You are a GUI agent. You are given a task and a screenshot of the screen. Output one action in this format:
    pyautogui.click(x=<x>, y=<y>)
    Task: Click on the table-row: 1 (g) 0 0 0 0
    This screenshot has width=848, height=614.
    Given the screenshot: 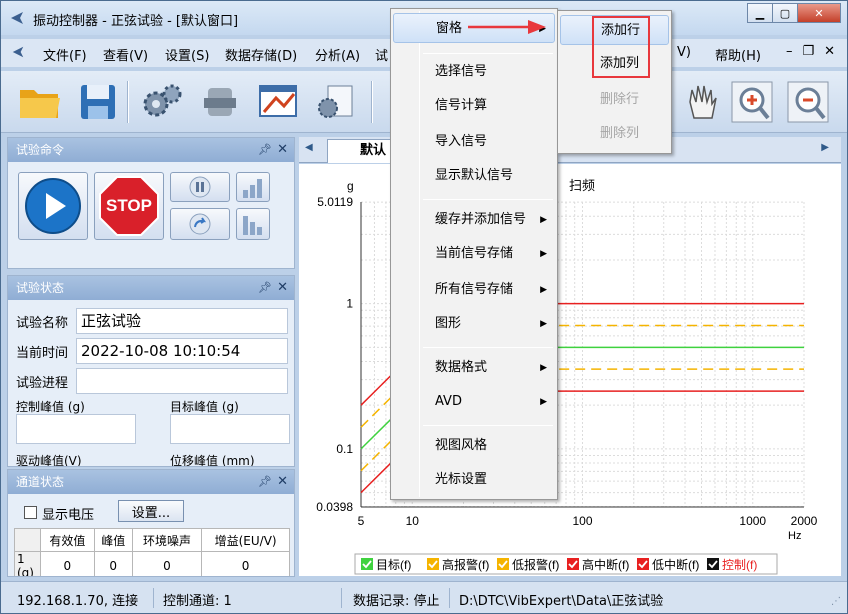 What is the action you would take?
    pyautogui.click(x=152, y=563)
    